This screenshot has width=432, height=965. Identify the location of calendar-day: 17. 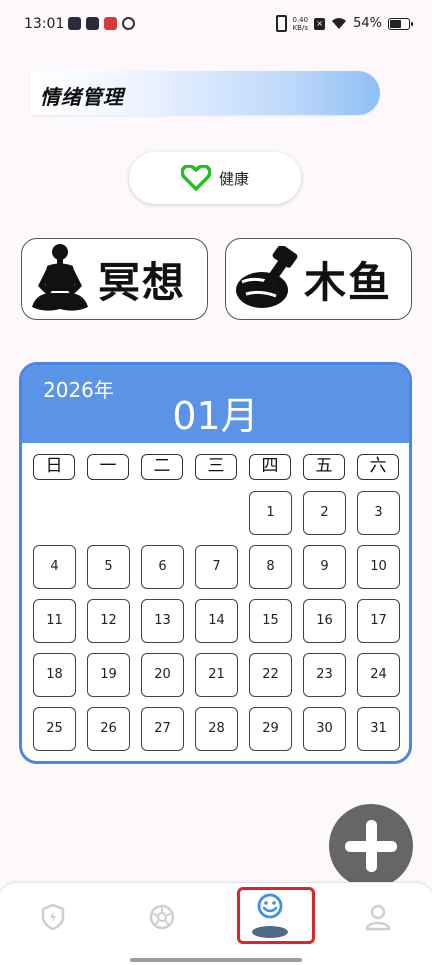
(378, 621).